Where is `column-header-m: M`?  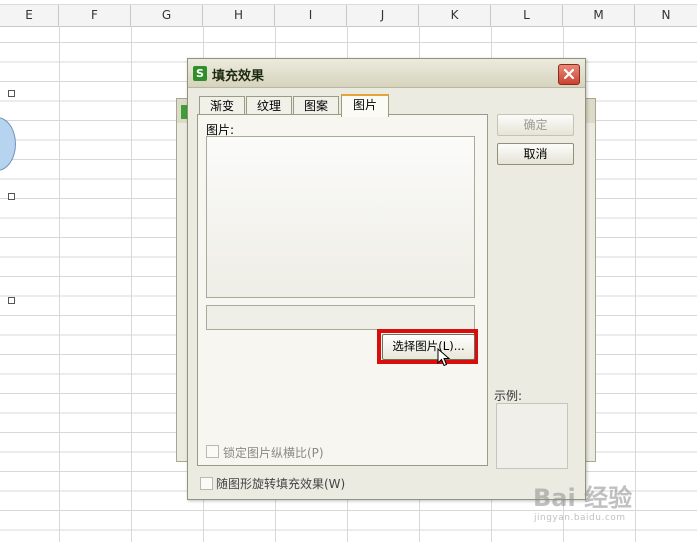
column-header-m: M is located at coordinates (599, 15).